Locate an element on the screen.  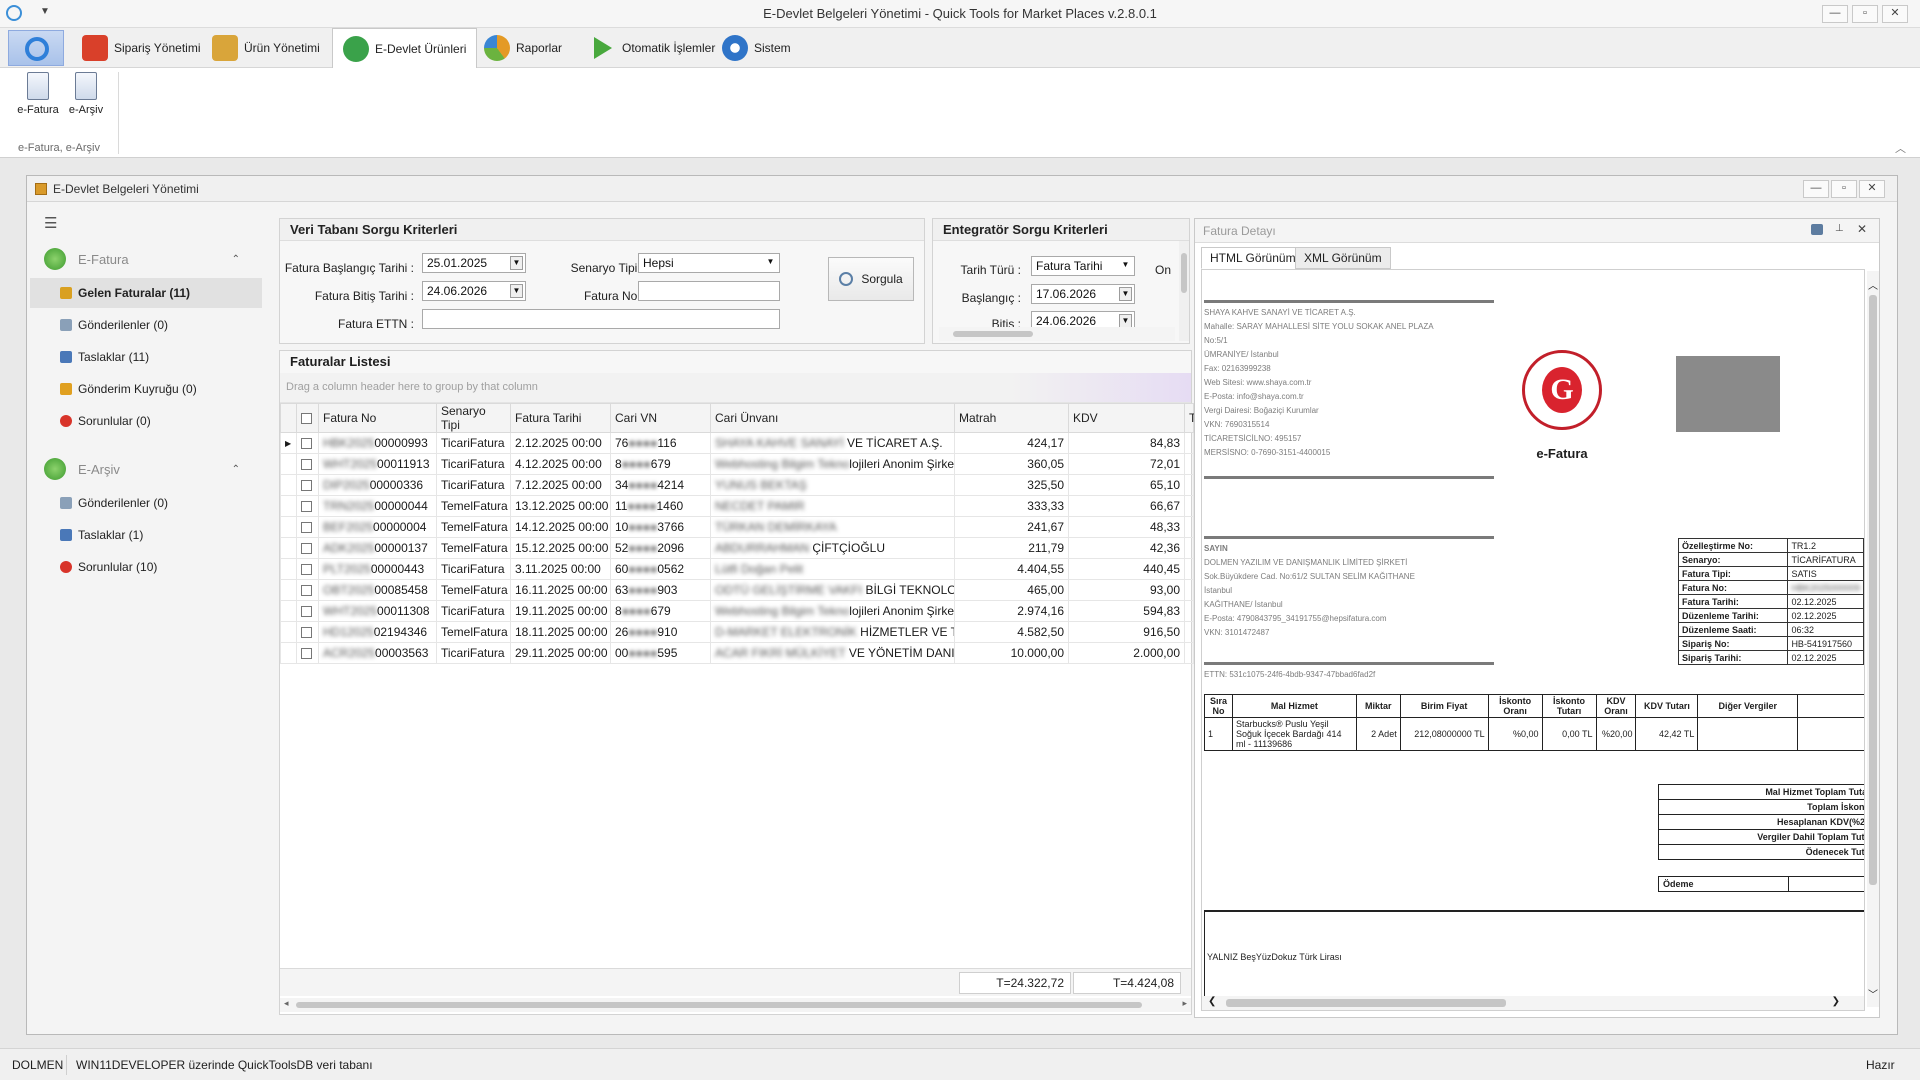
integrator-start-picker: 17.06.2026 ▼ is located at coordinates (1083, 294).